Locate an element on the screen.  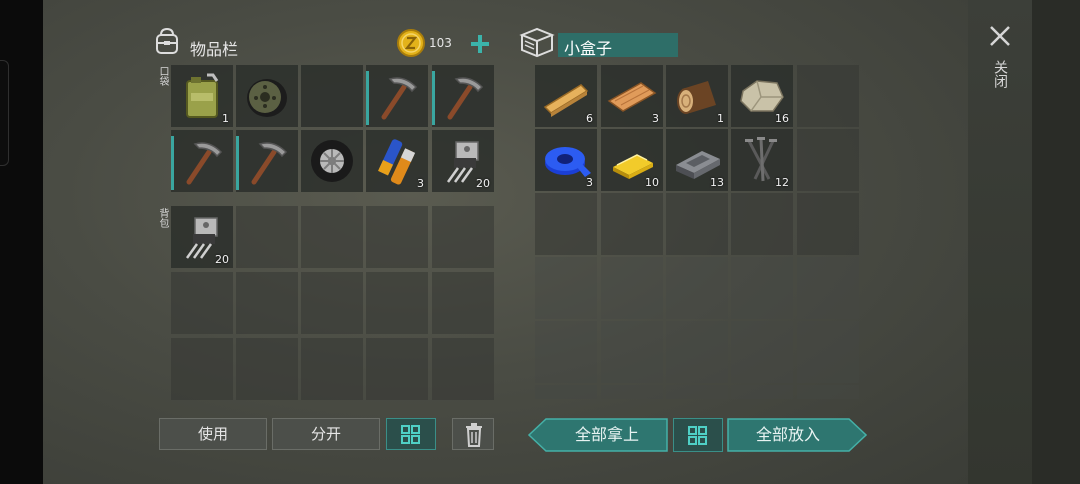
fuel-can-icon is located at coordinates (202, 95).